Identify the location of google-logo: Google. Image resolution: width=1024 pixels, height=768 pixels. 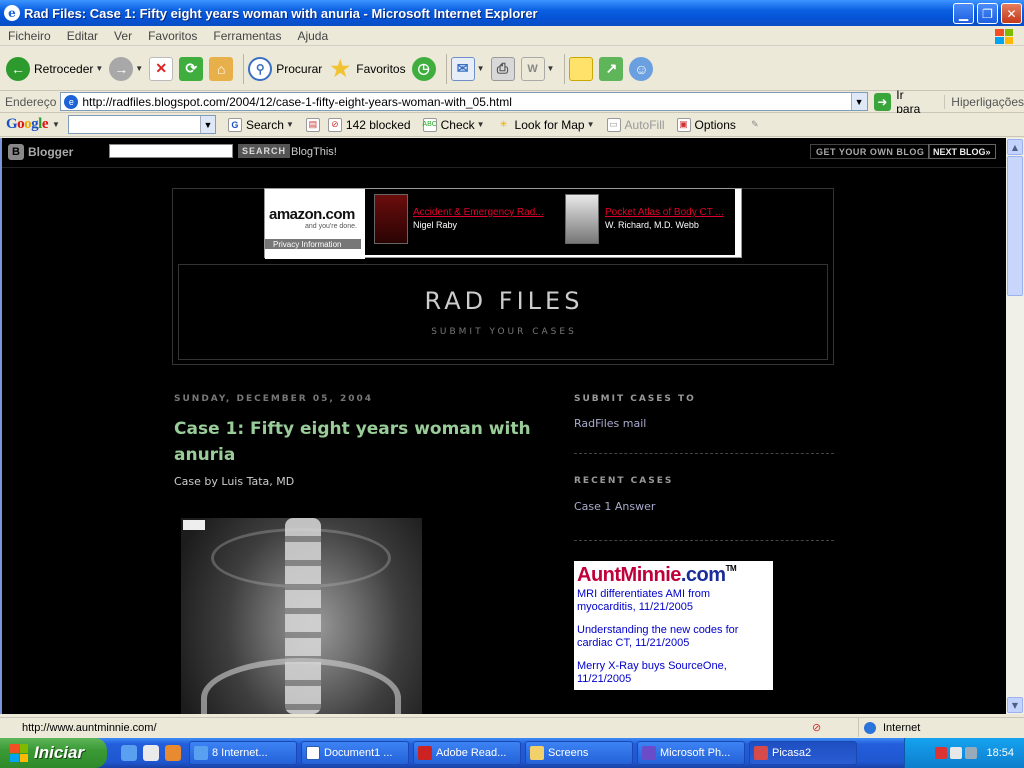
(27, 124).